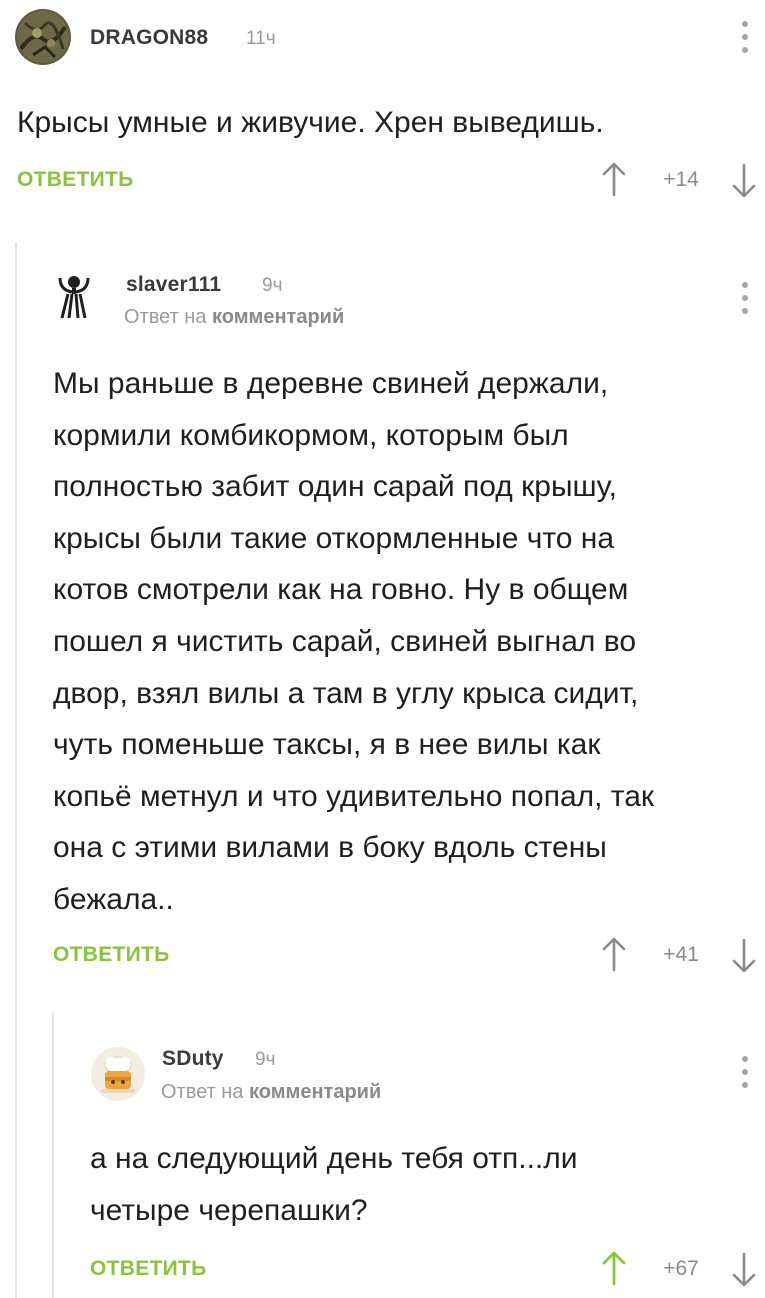  Describe the element at coordinates (149, 38) in the screenshot. I see `username: DRAGON88` at that location.